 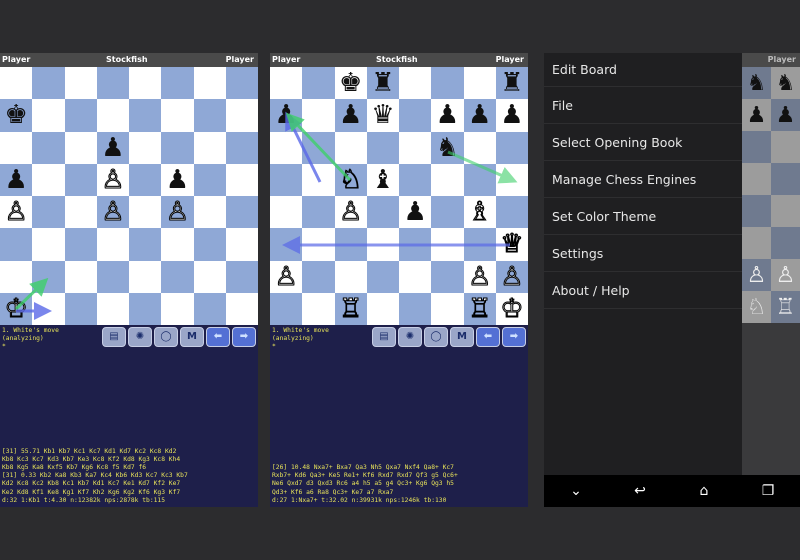 I want to click on board-square: ♔, so click(x=511, y=308).